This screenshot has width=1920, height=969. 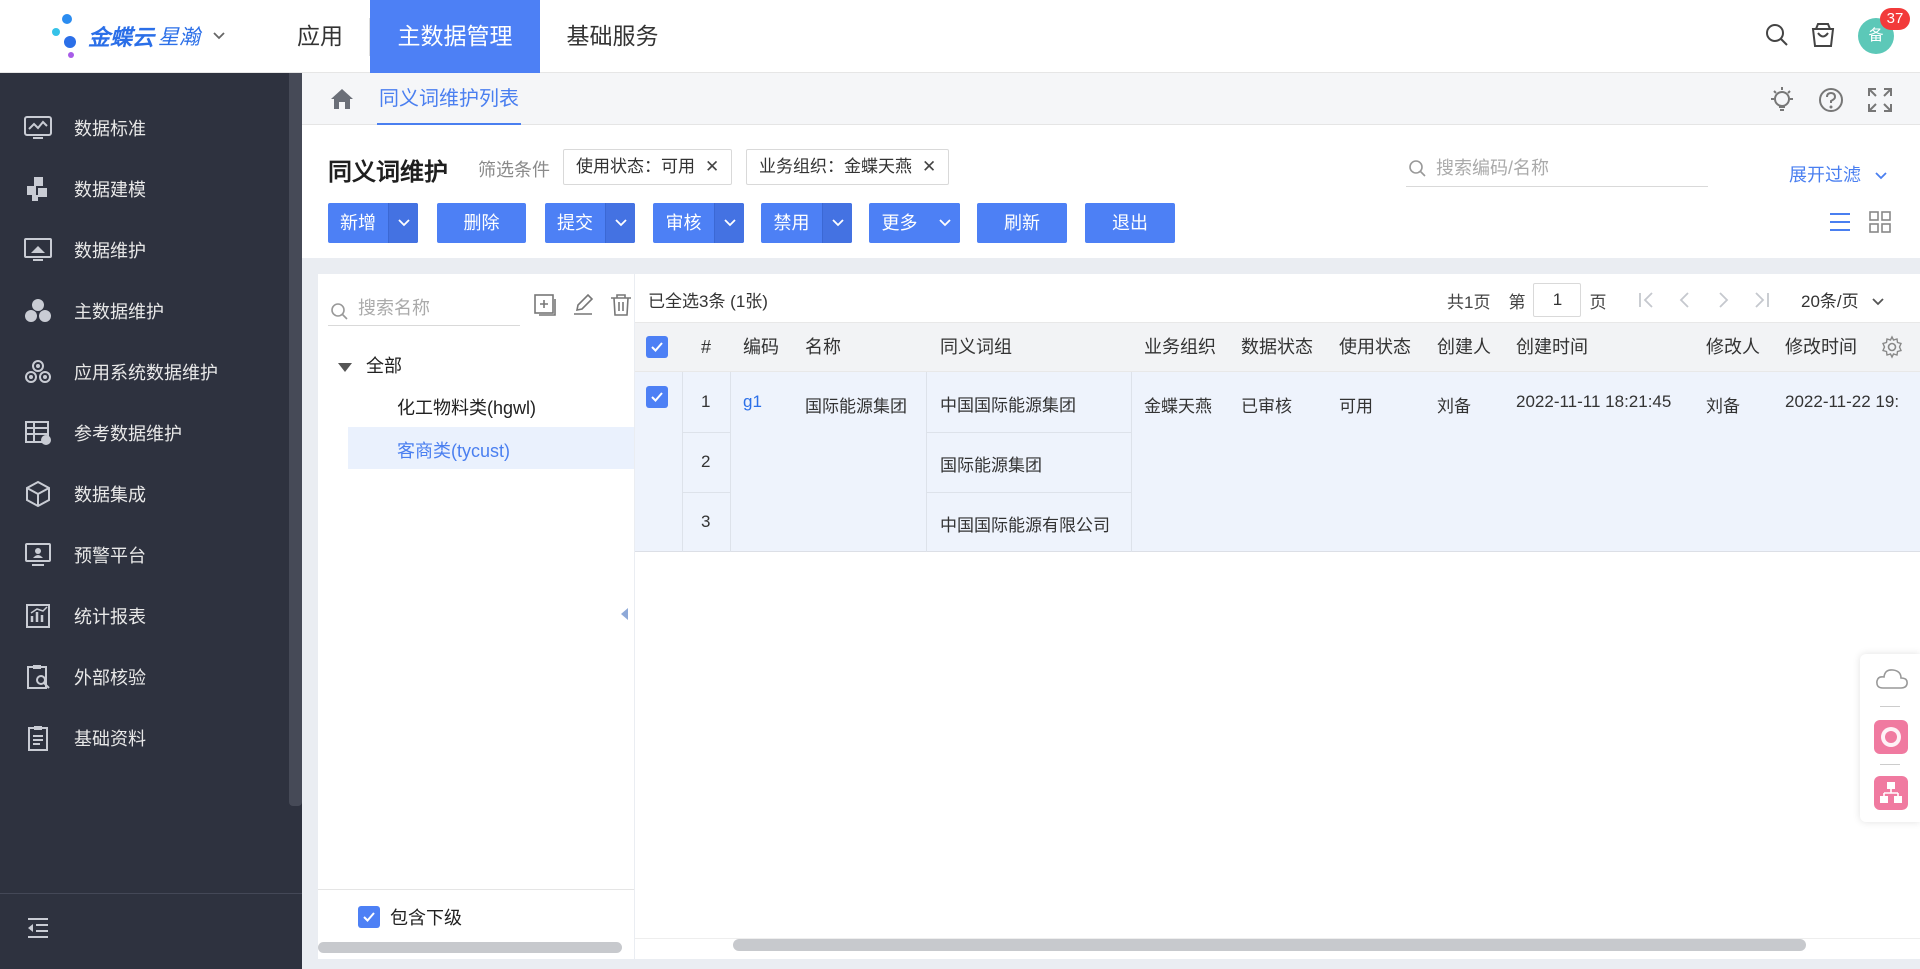 What do you see at coordinates (1891, 793) in the screenshot?
I see `org-chart-icon` at bounding box center [1891, 793].